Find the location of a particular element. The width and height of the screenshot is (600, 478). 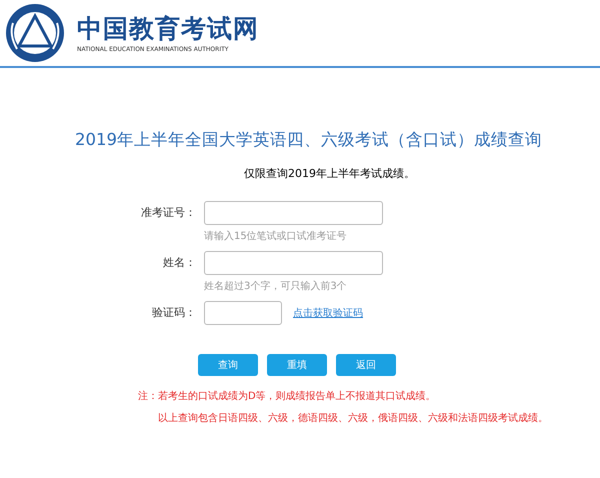

site-name: 中国教育考试网 is located at coordinates (168, 29).